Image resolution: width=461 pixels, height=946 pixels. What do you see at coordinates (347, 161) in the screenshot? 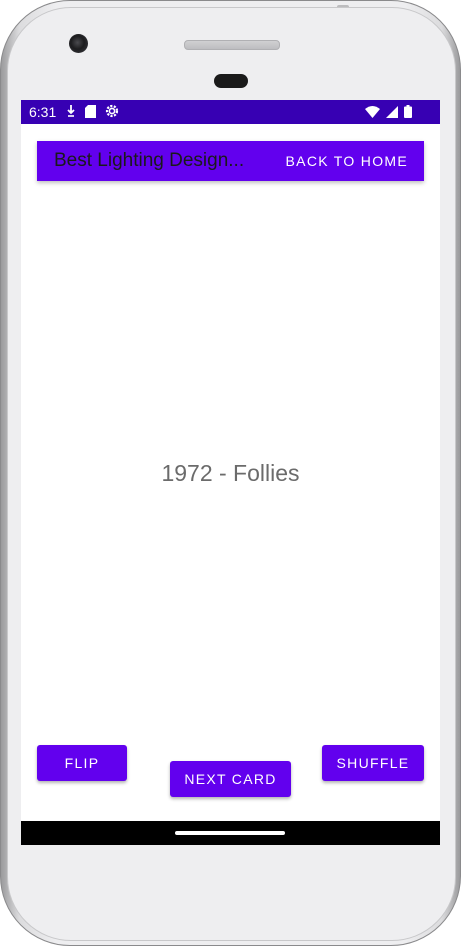
I see `back-to-home-button: BACK TO HOME` at bounding box center [347, 161].